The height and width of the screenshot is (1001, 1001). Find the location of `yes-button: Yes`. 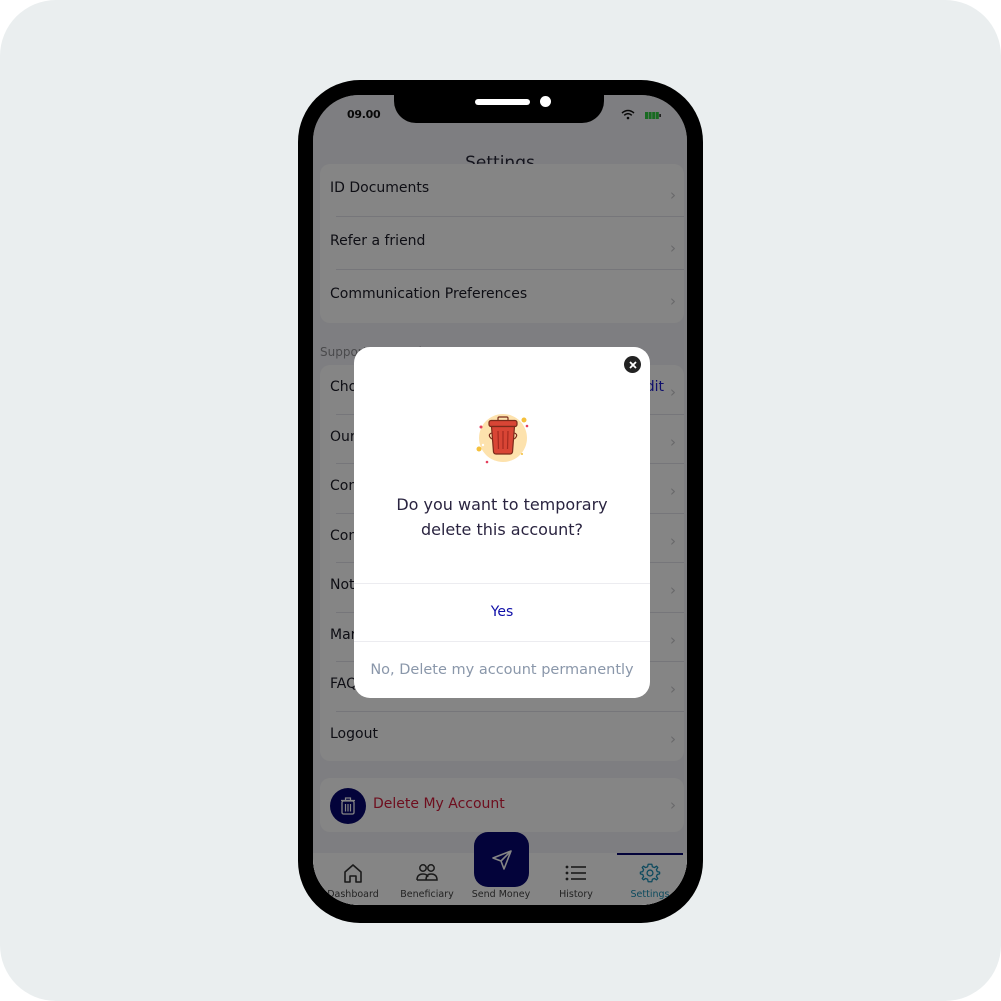

yes-button: Yes is located at coordinates (502, 612).